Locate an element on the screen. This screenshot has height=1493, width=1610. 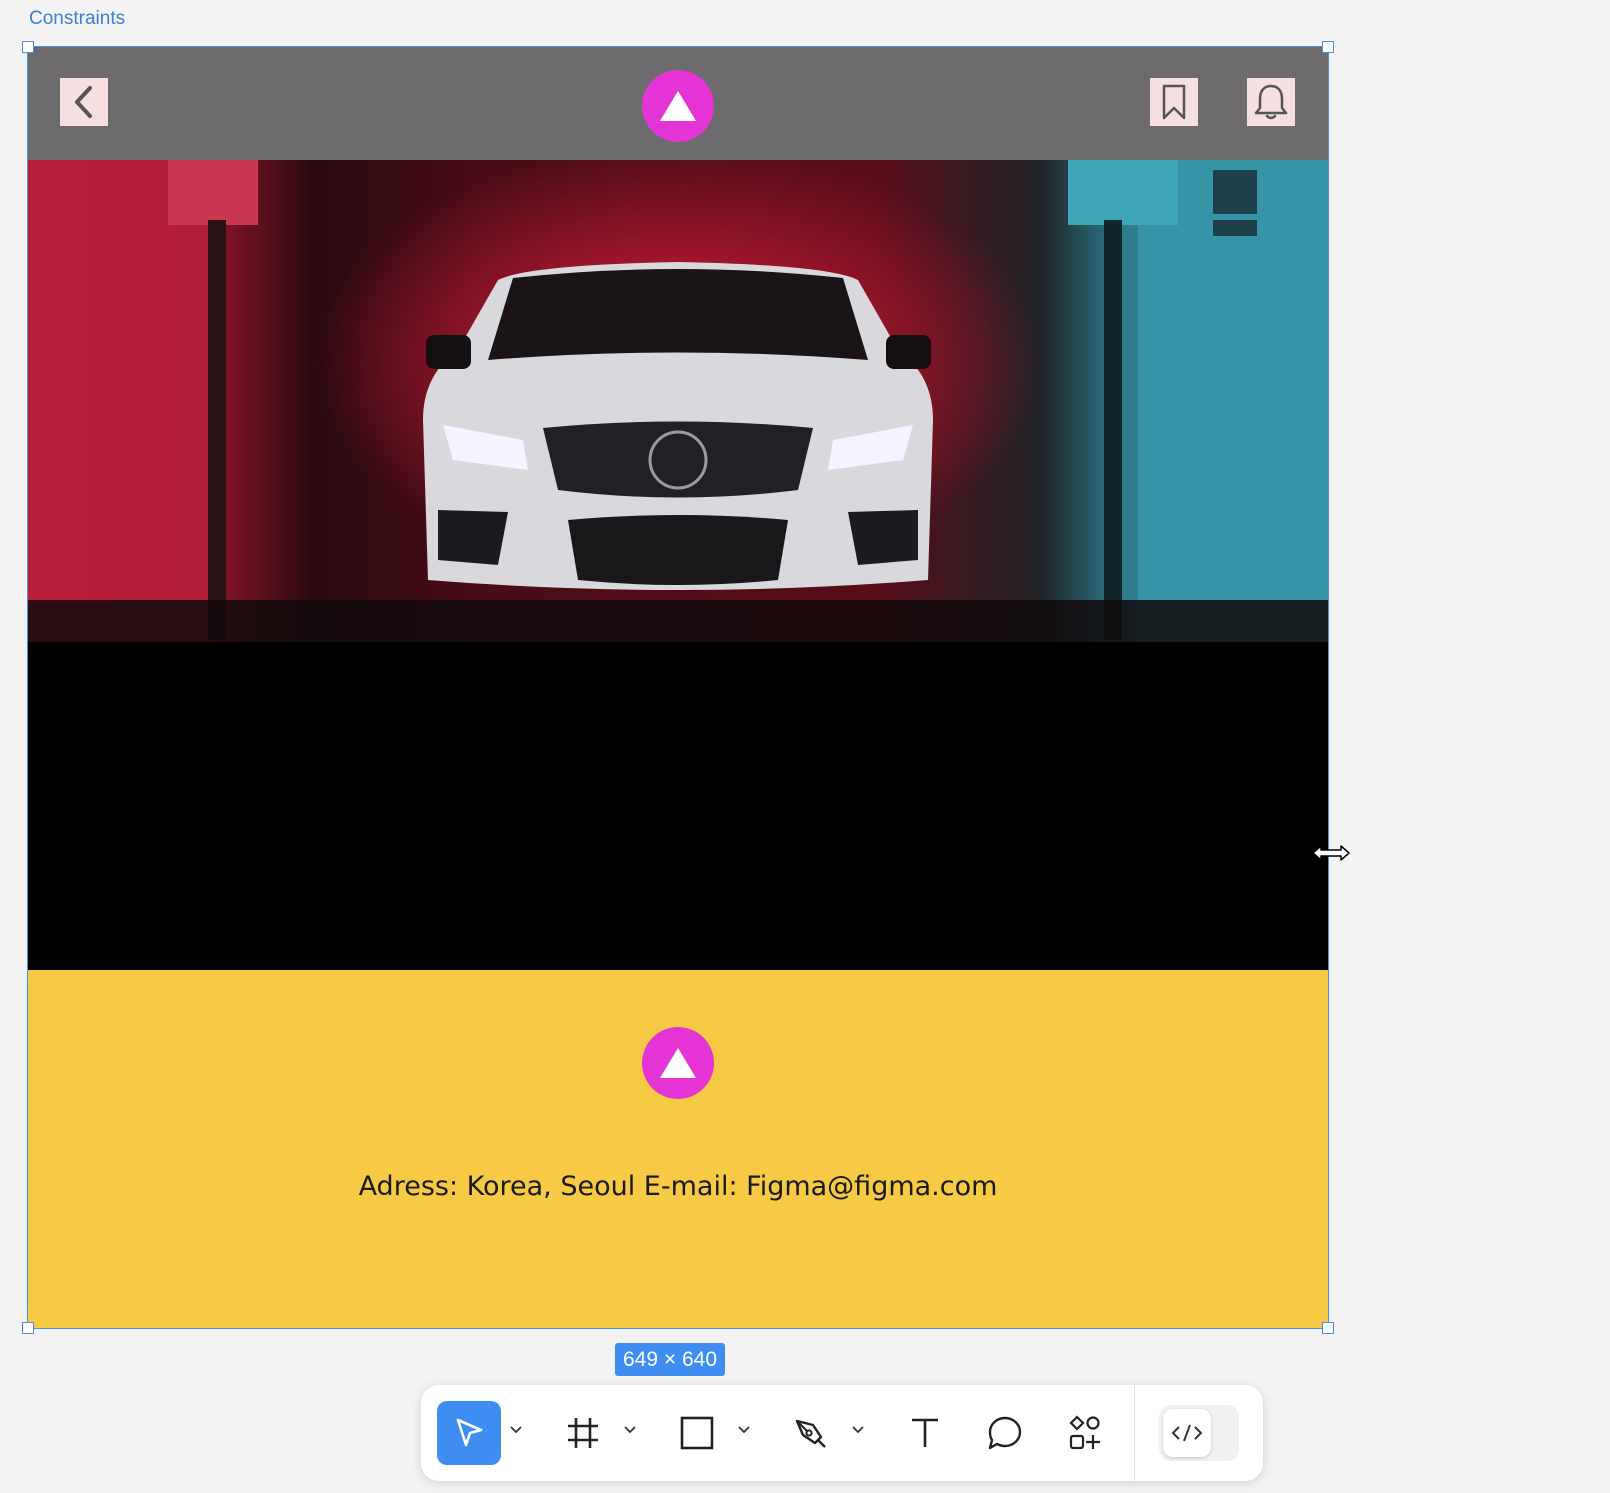
hash-frame-icon is located at coordinates (583, 1433).